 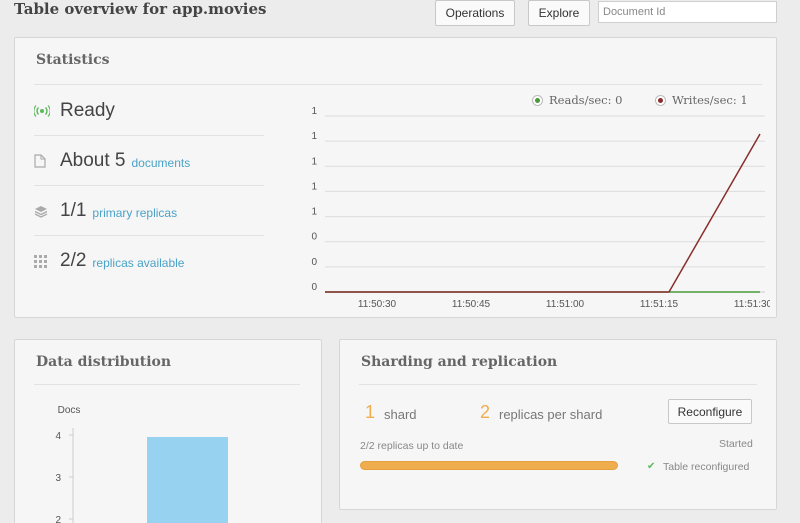 I want to click on document-icon, so click(x=44, y=161).